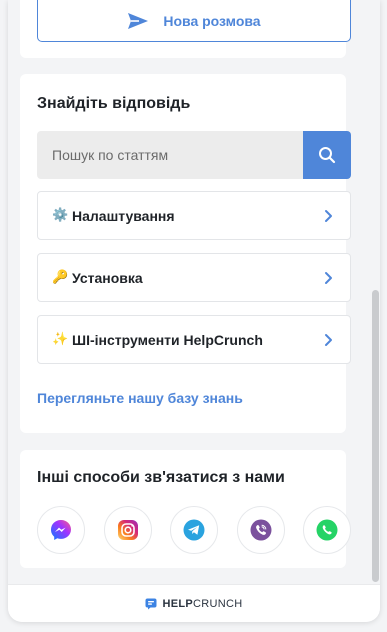 Image resolution: width=387 pixels, height=632 pixels. I want to click on knowledge-base-title: Знайдіть відповідь, so click(114, 103).